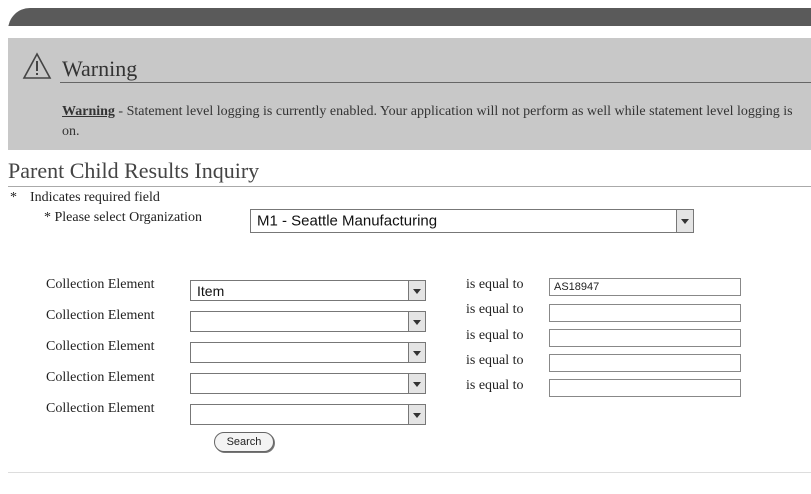 This screenshot has height=494, width=811. Describe the element at coordinates (435, 82) in the screenshot. I see `warning-divider` at that location.